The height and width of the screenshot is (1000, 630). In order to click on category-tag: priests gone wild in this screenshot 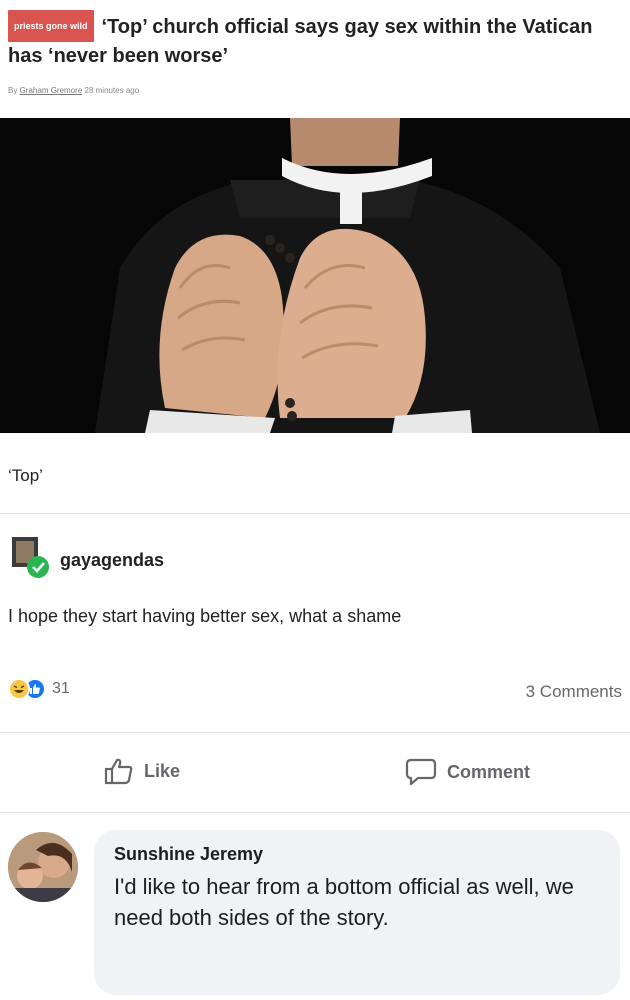, I will do `click(51, 26)`.